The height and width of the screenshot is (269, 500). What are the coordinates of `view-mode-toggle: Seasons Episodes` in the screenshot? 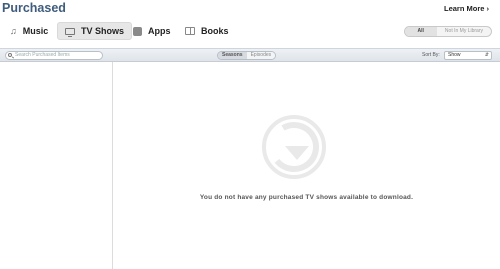 It's located at (247, 55).